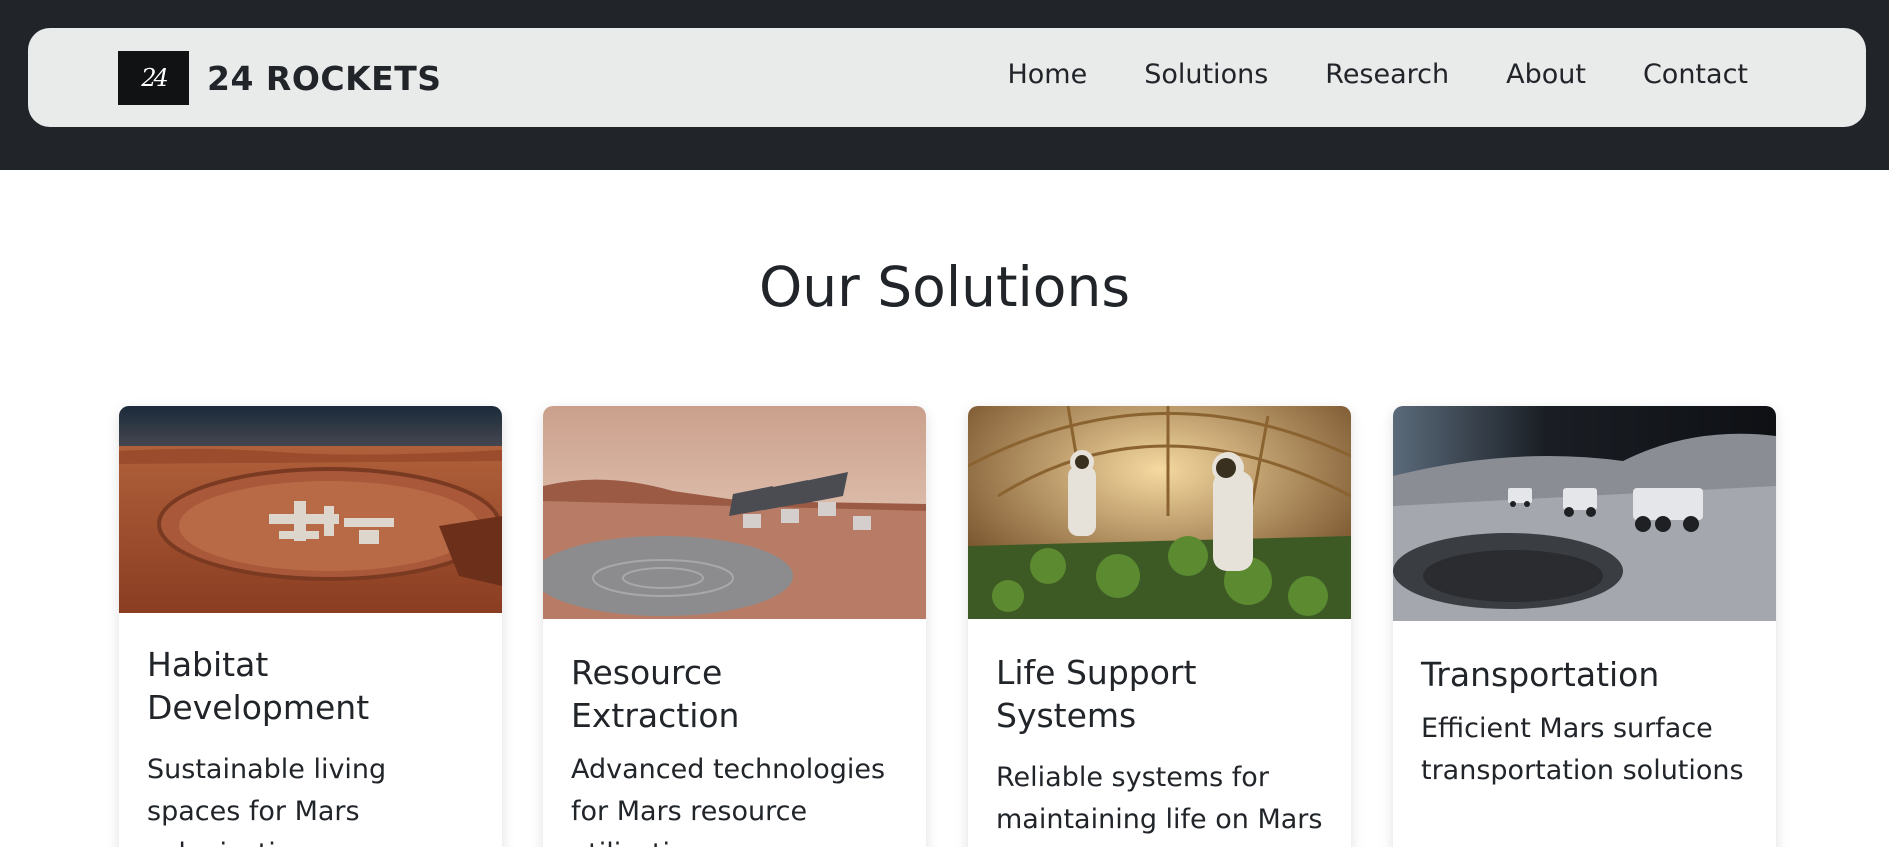 This screenshot has height=847, width=1889. Describe the element at coordinates (1206, 74) in the screenshot. I see `nav-link-solutions: Solutions` at that location.